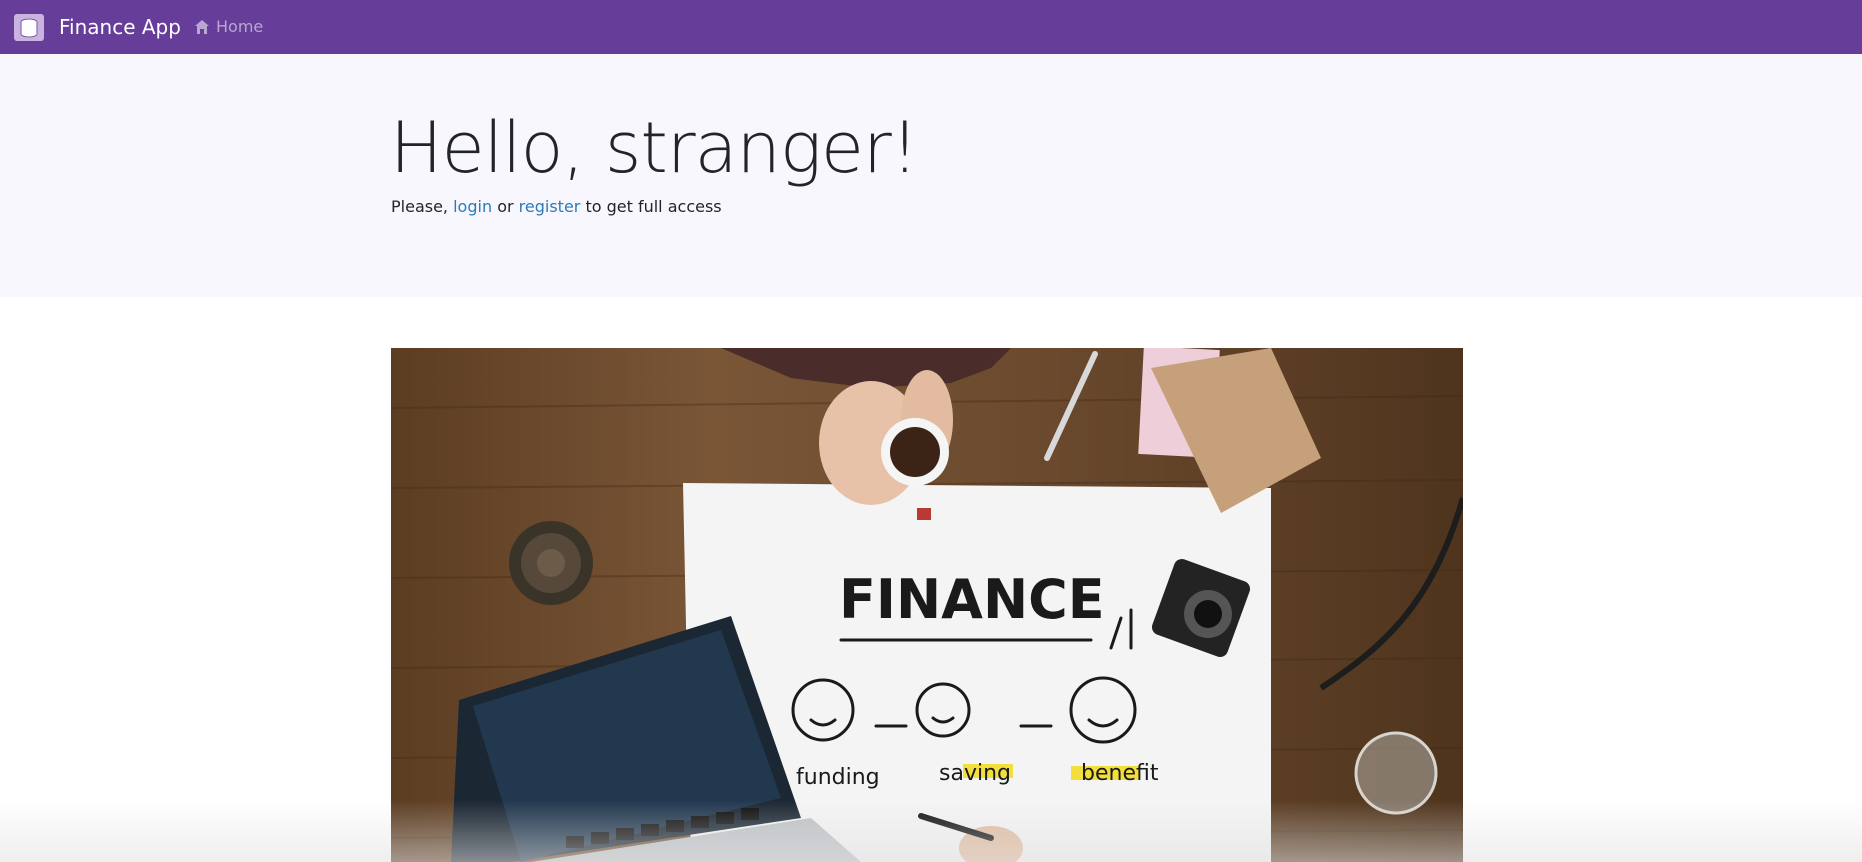 Image resolution: width=1862 pixels, height=862 pixels. Describe the element at coordinates (975, 773) in the screenshot. I see `image-label-saving: saving` at that location.